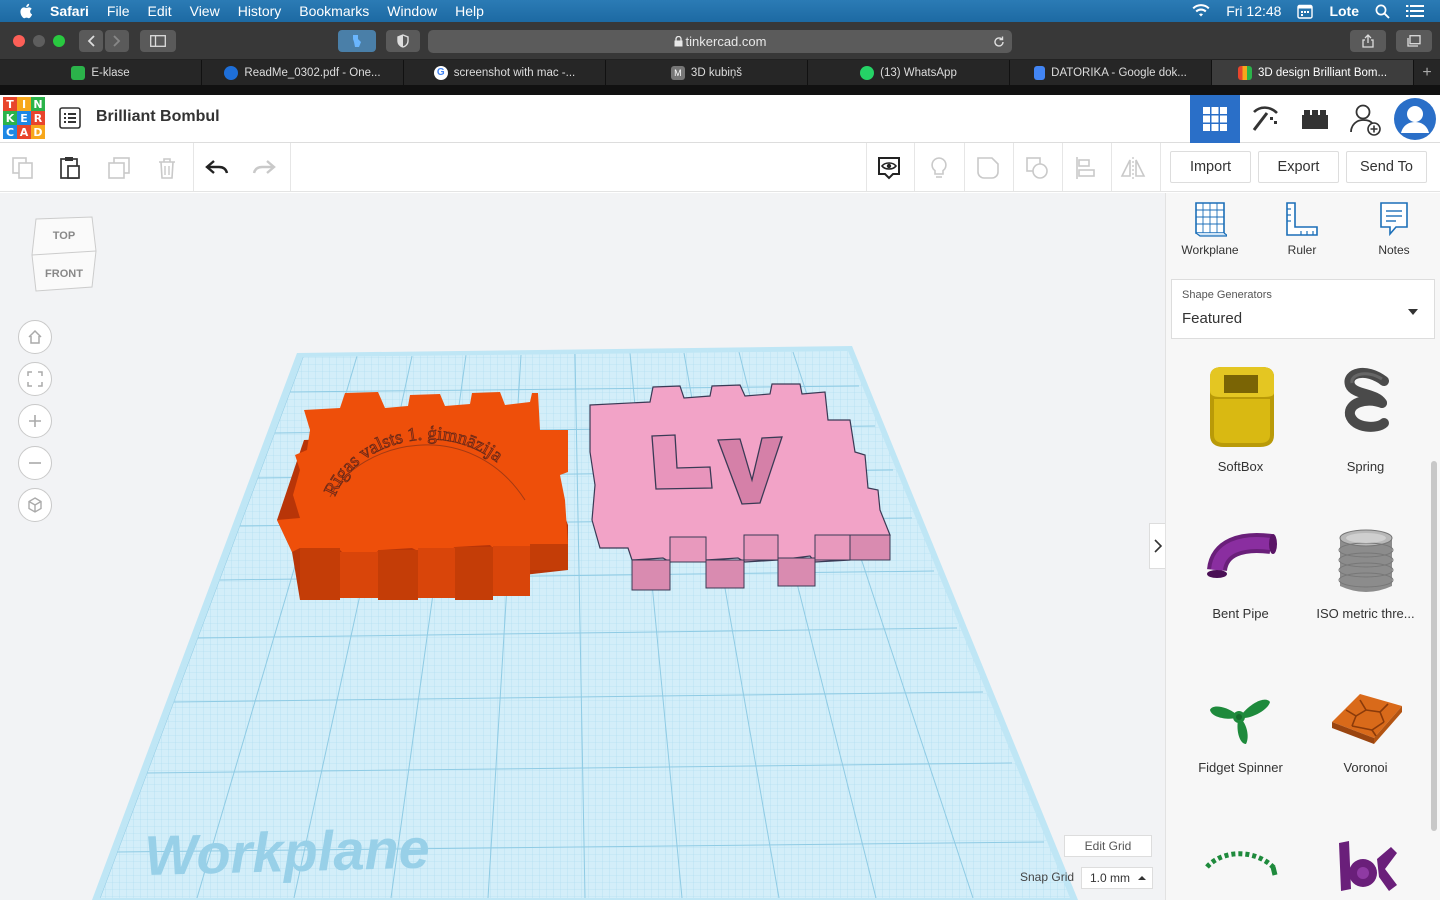 This screenshot has width=1440, height=900. Describe the element at coordinates (70, 118) in the screenshot. I see `design-menu-icon` at that location.